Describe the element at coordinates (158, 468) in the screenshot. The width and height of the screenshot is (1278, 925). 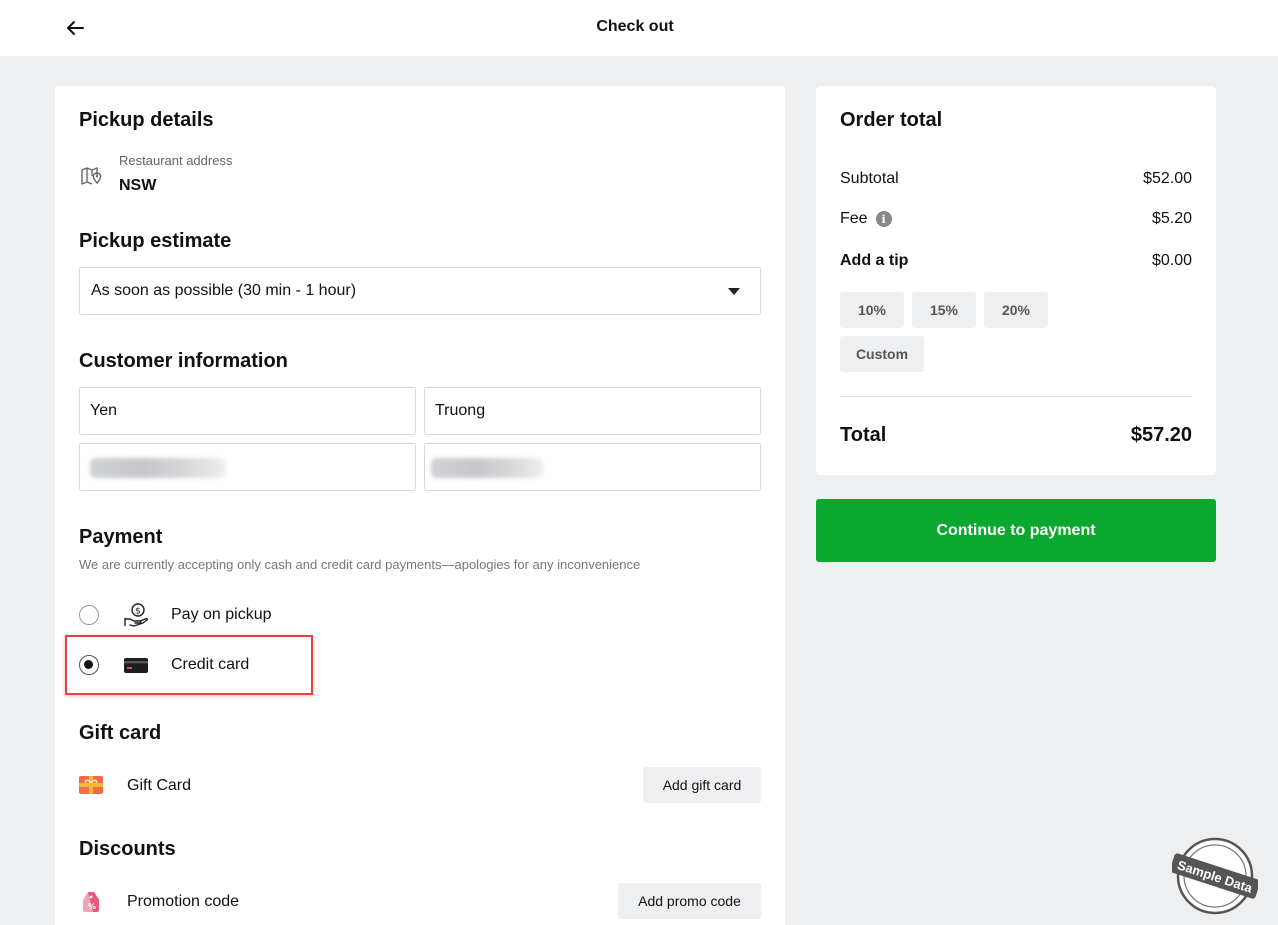
I see `redacted-email` at that location.